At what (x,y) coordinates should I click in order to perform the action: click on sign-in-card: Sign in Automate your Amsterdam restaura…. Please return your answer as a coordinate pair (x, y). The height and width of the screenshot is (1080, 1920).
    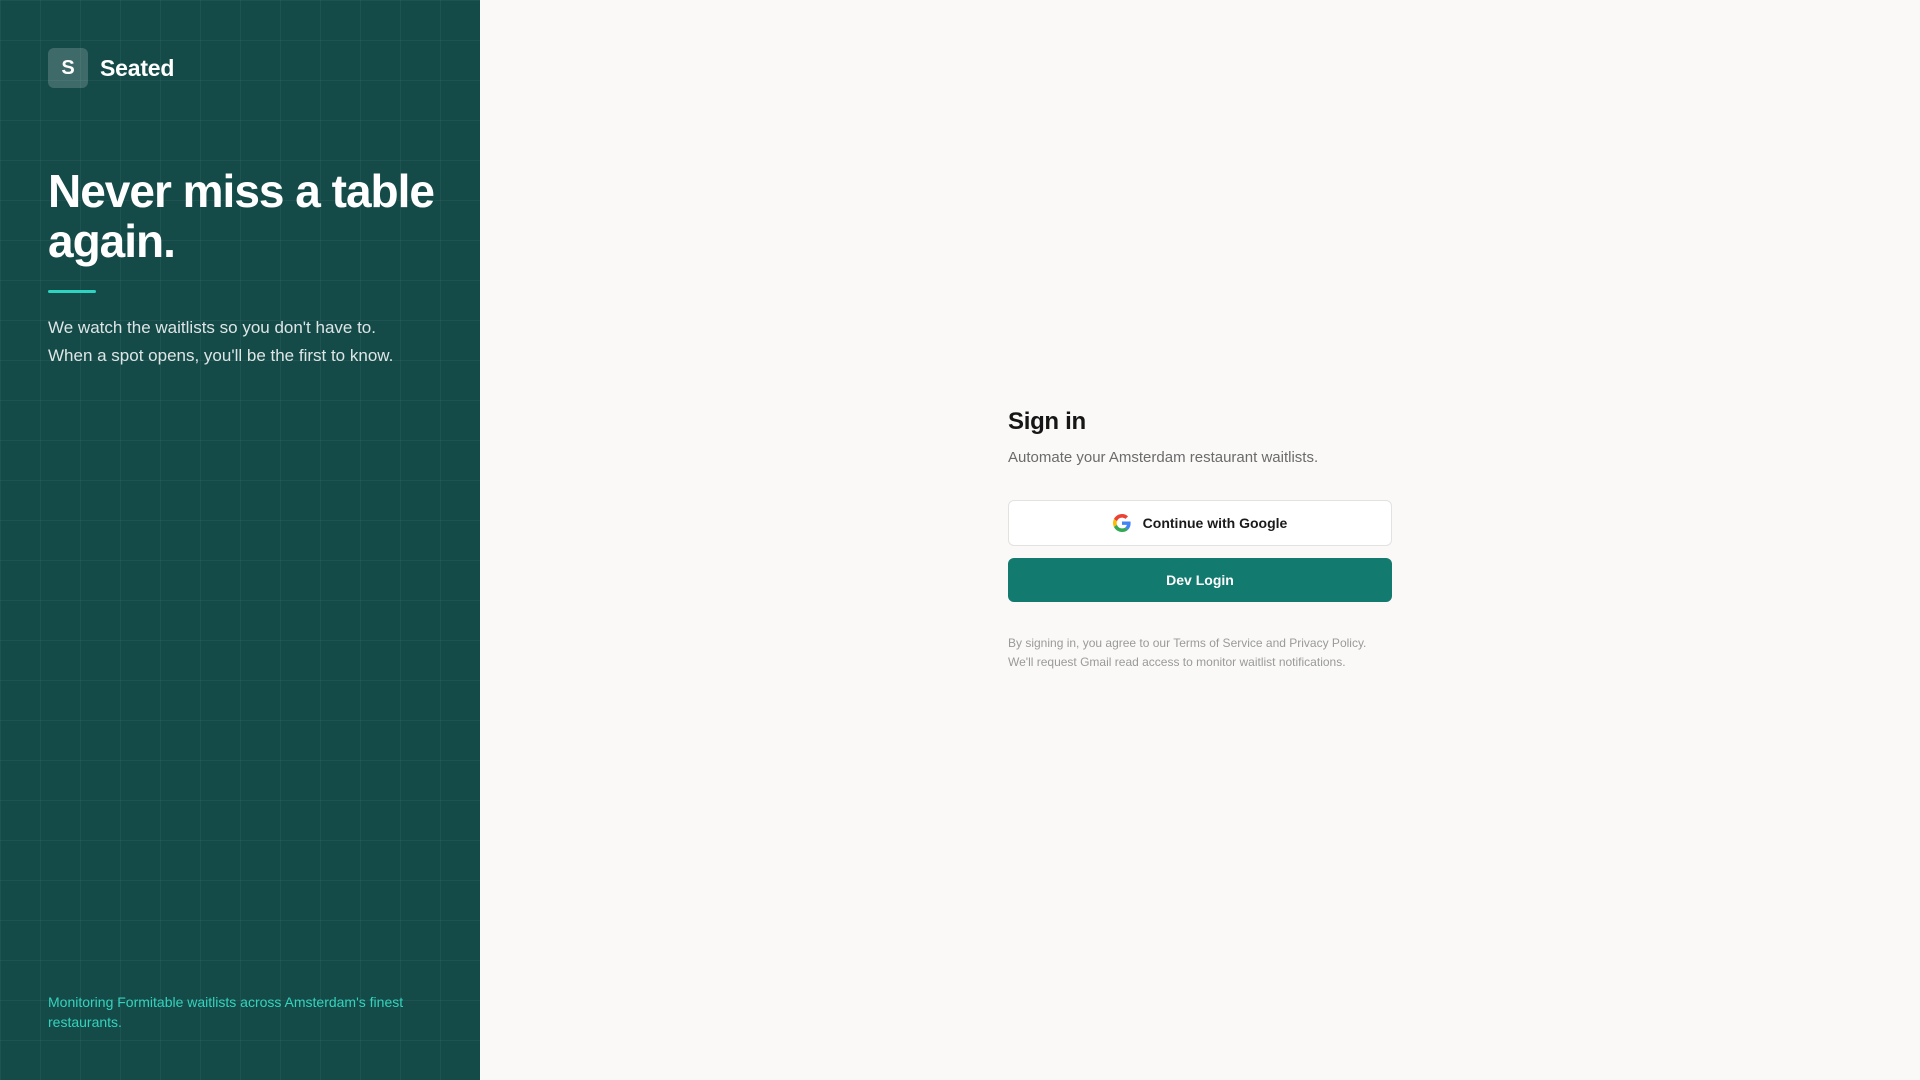
    Looking at the image, I should click on (1200, 539).